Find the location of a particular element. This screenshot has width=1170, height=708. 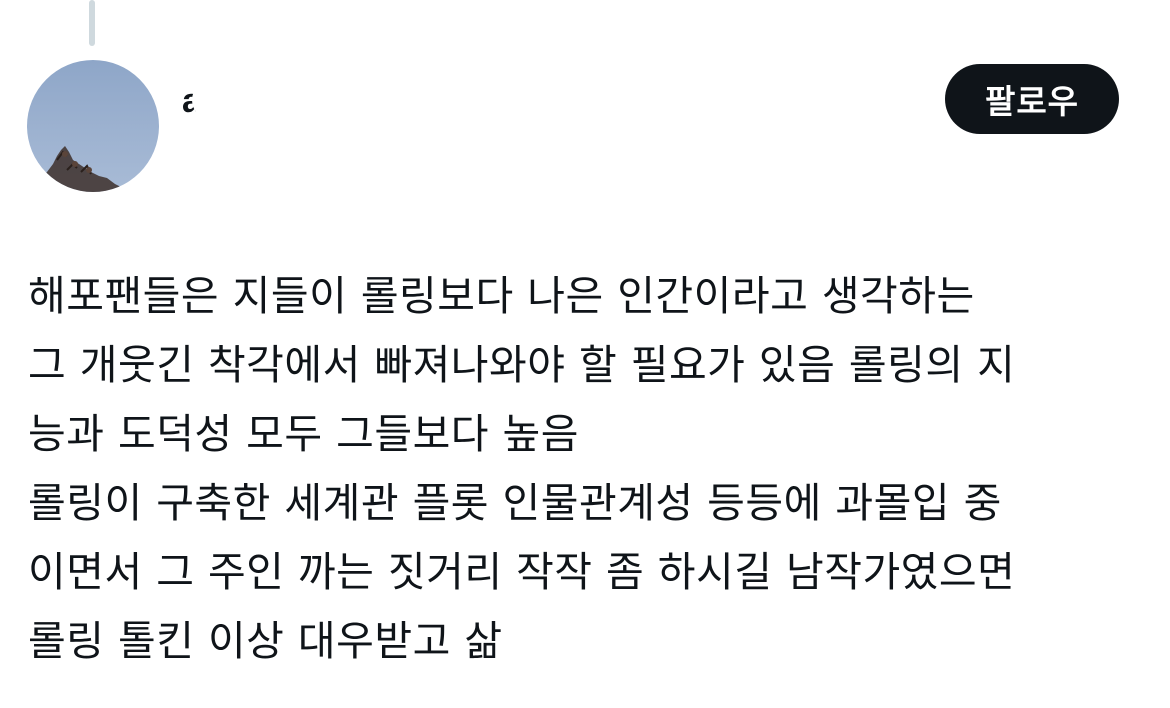

avatar-photo-icon is located at coordinates (81, 169).